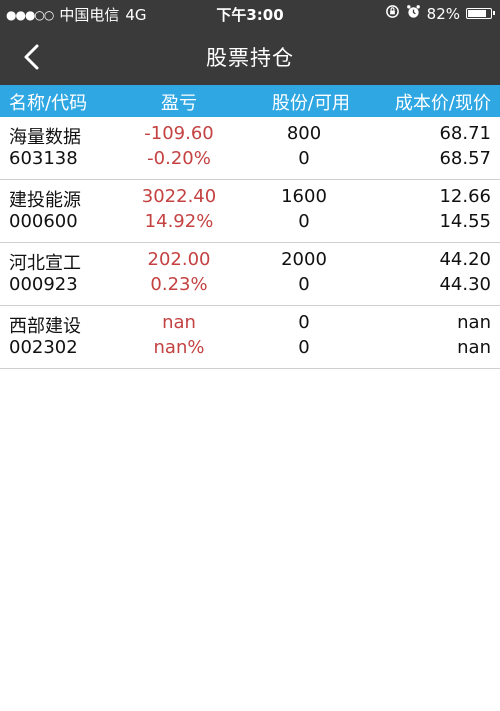 Image resolution: width=500 pixels, height=711 pixels. Describe the element at coordinates (45, 263) in the screenshot. I see `stock-name: 河北宣工` at that location.